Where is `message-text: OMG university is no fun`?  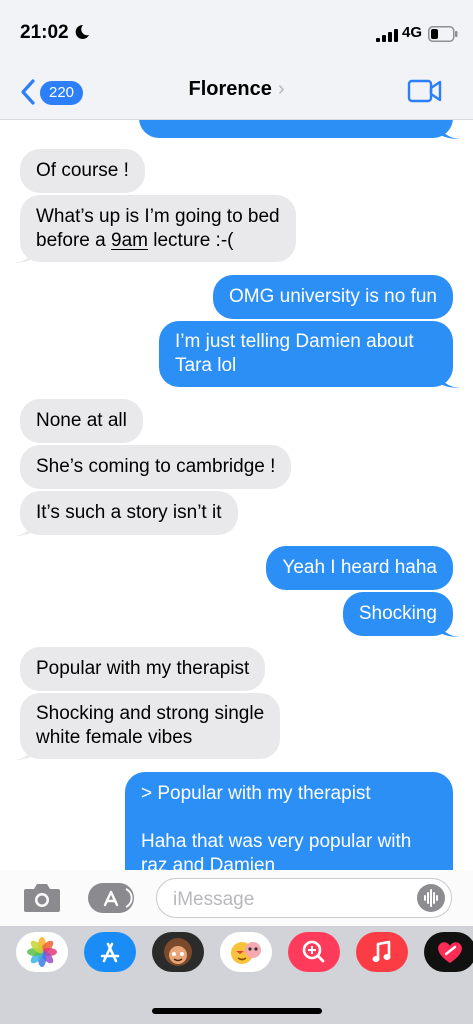 message-text: OMG university is no fun is located at coordinates (332, 296).